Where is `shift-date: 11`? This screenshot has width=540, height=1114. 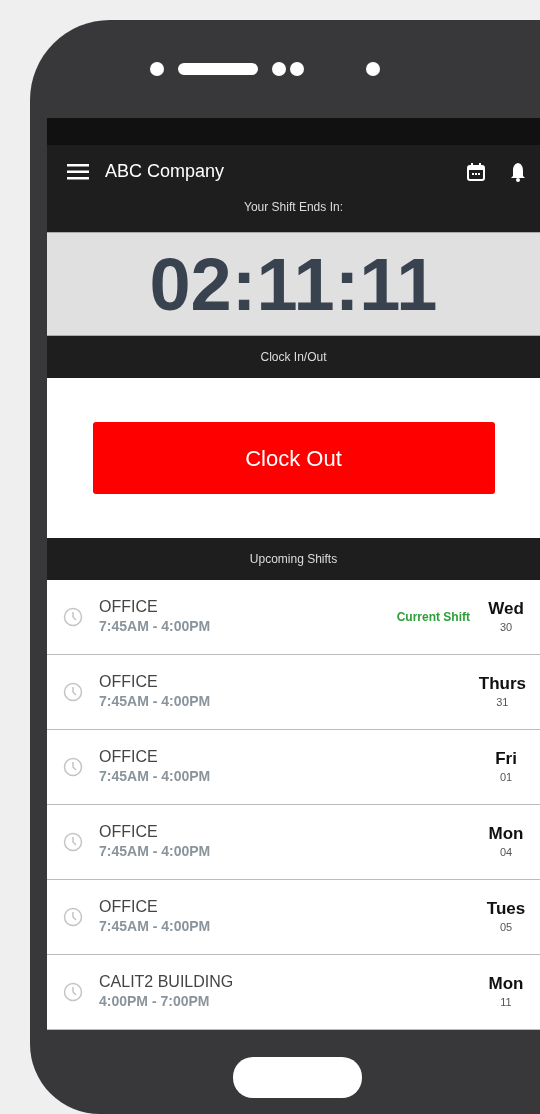 shift-date: 11 is located at coordinates (506, 1002).